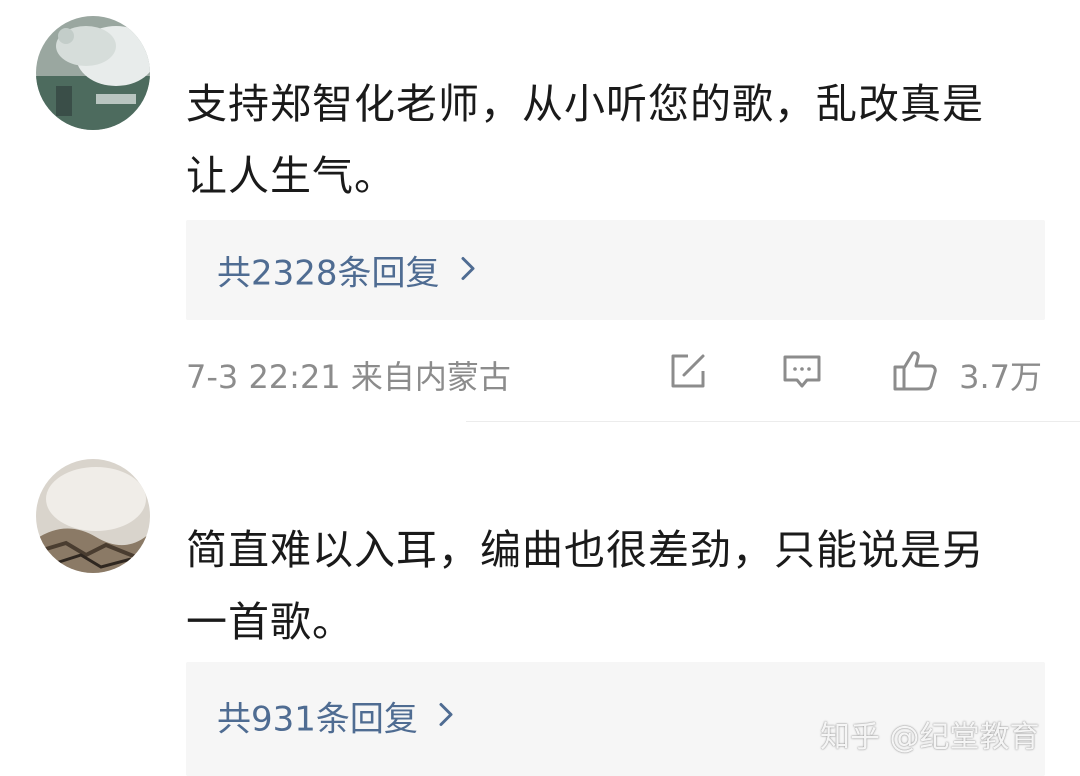 The width and height of the screenshot is (1080, 776). Describe the element at coordinates (348, 377) in the screenshot. I see `time-location: 7-3 22:21 来自内蒙古` at that location.